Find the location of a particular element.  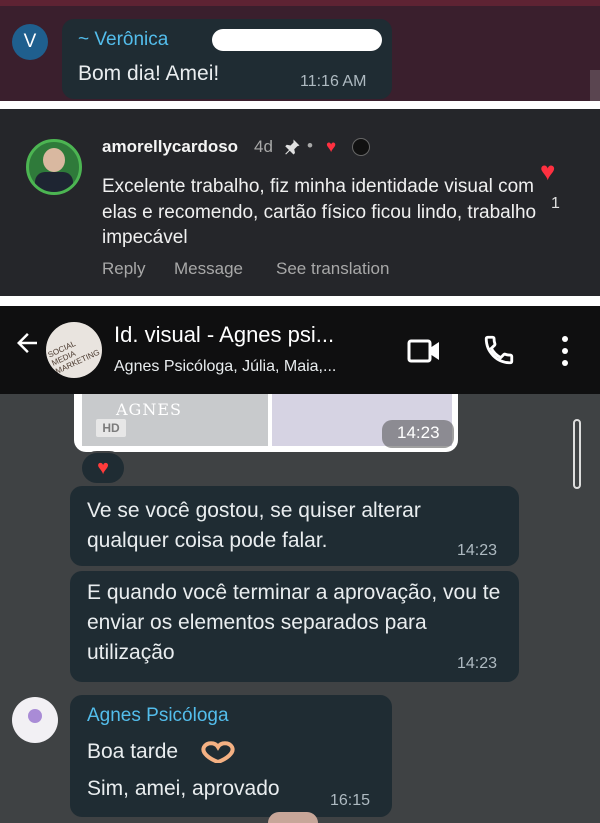

more-options-icon is located at coordinates (565, 353).